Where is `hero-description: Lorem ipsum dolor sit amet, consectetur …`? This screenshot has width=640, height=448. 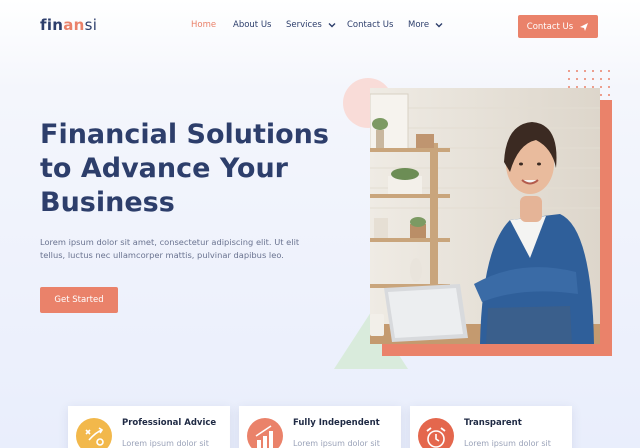
hero-description: Lorem ipsum dolor sit amet, consectetur … is located at coordinates (170, 249).